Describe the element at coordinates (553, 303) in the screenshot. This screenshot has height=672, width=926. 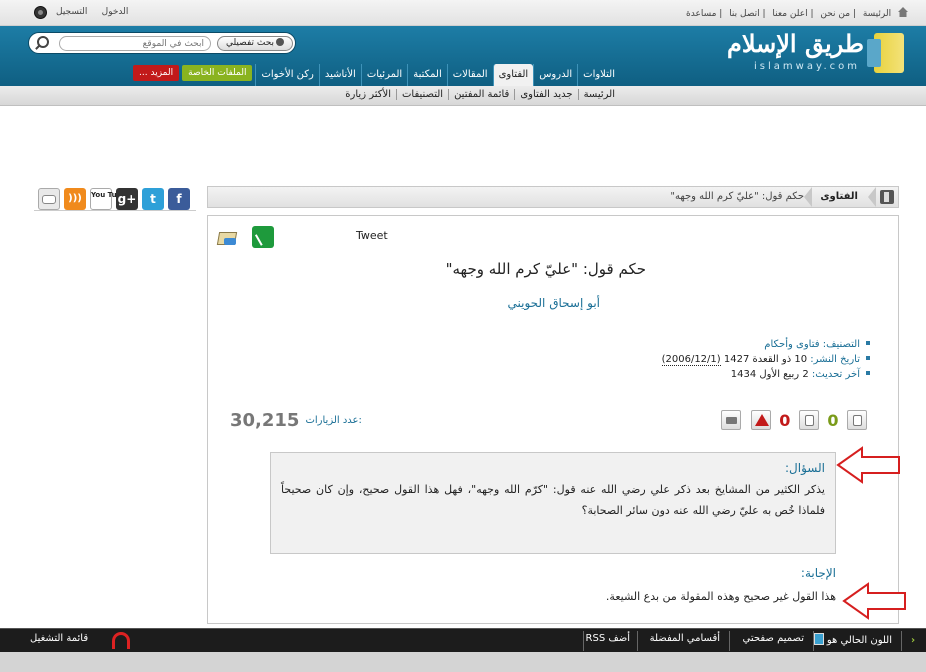
I see `author-link: أبو إسحاق الحويني` at that location.